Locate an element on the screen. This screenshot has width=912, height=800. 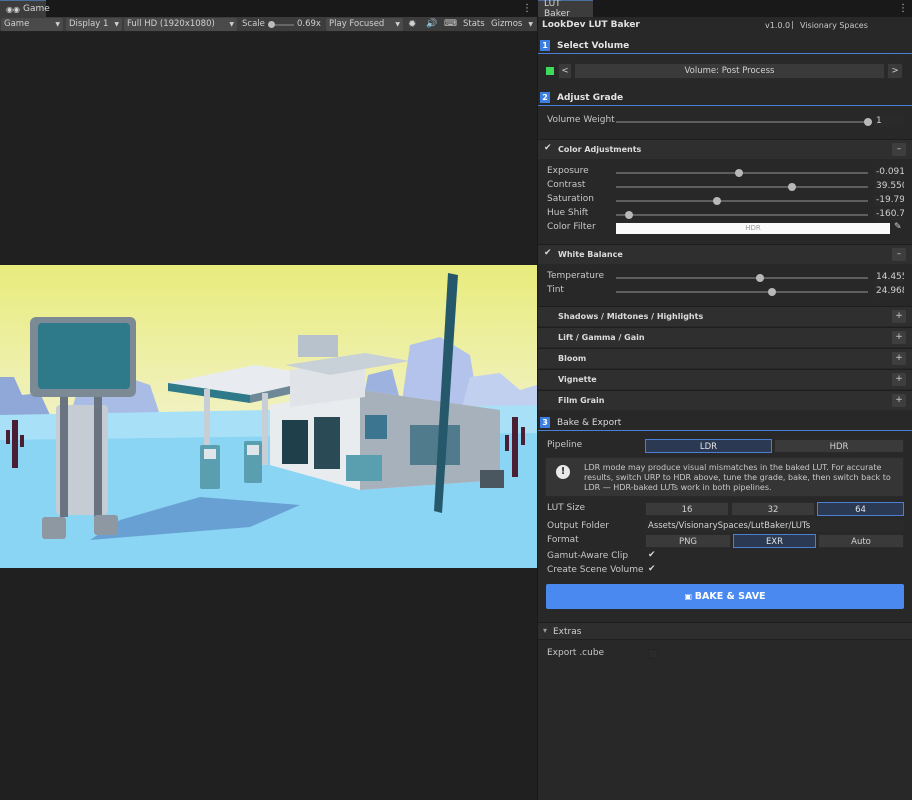
volume-prev-button: < is located at coordinates (565, 71).